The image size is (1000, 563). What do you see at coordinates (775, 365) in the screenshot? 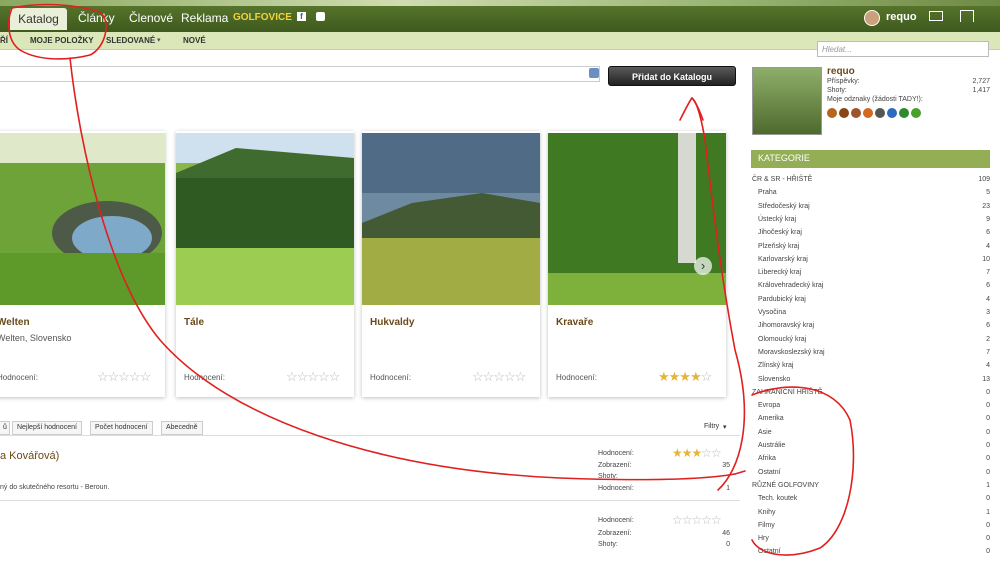
I see `category-item: Zlínský kraj` at bounding box center [775, 365].